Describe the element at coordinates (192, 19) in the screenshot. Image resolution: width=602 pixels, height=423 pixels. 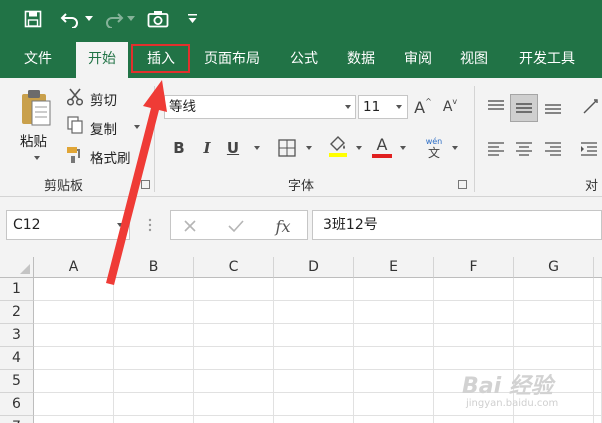
I see `customize-toolbar-icon` at that location.